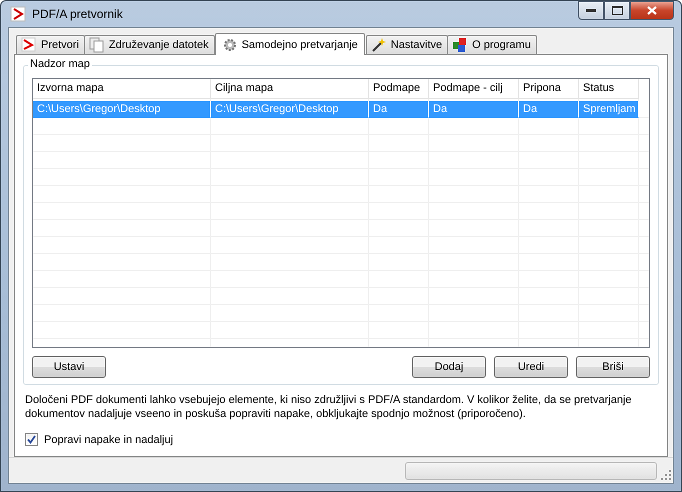  What do you see at coordinates (613, 367) in the screenshot?
I see `action-button: Briši` at bounding box center [613, 367].